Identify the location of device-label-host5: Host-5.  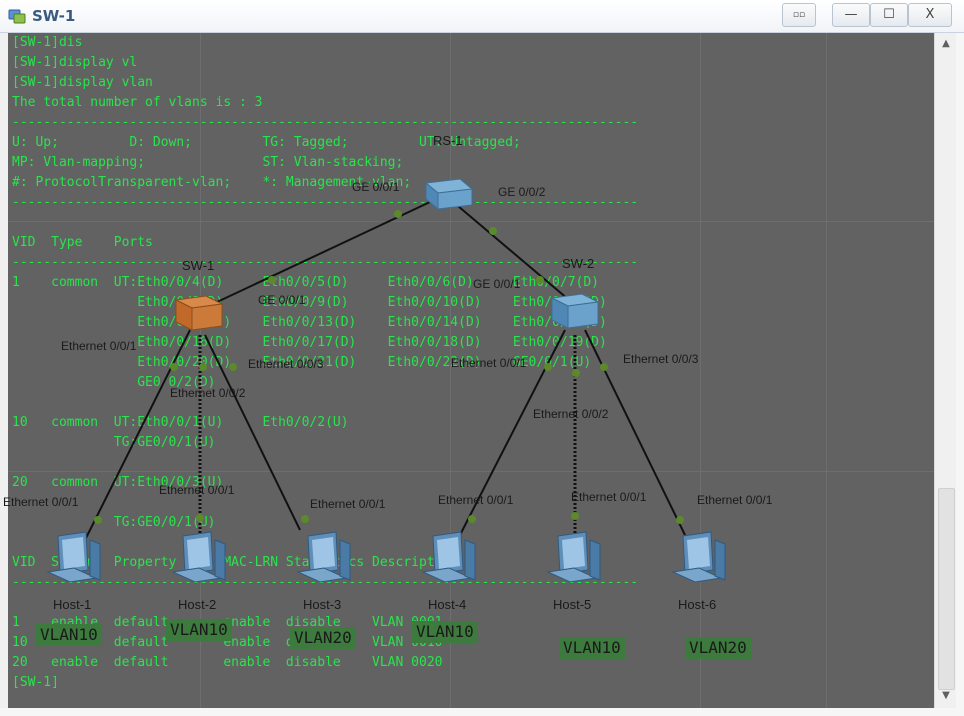
(572, 604).